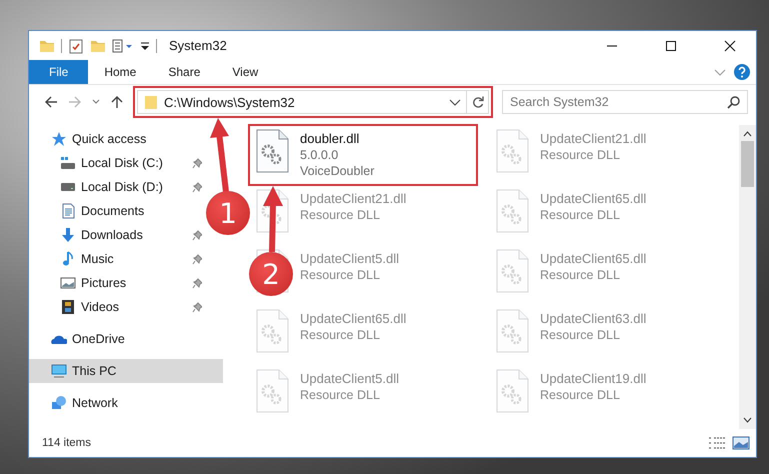 The image size is (769, 474). What do you see at coordinates (68, 235) in the screenshot?
I see `down-arrow-icon` at bounding box center [68, 235].